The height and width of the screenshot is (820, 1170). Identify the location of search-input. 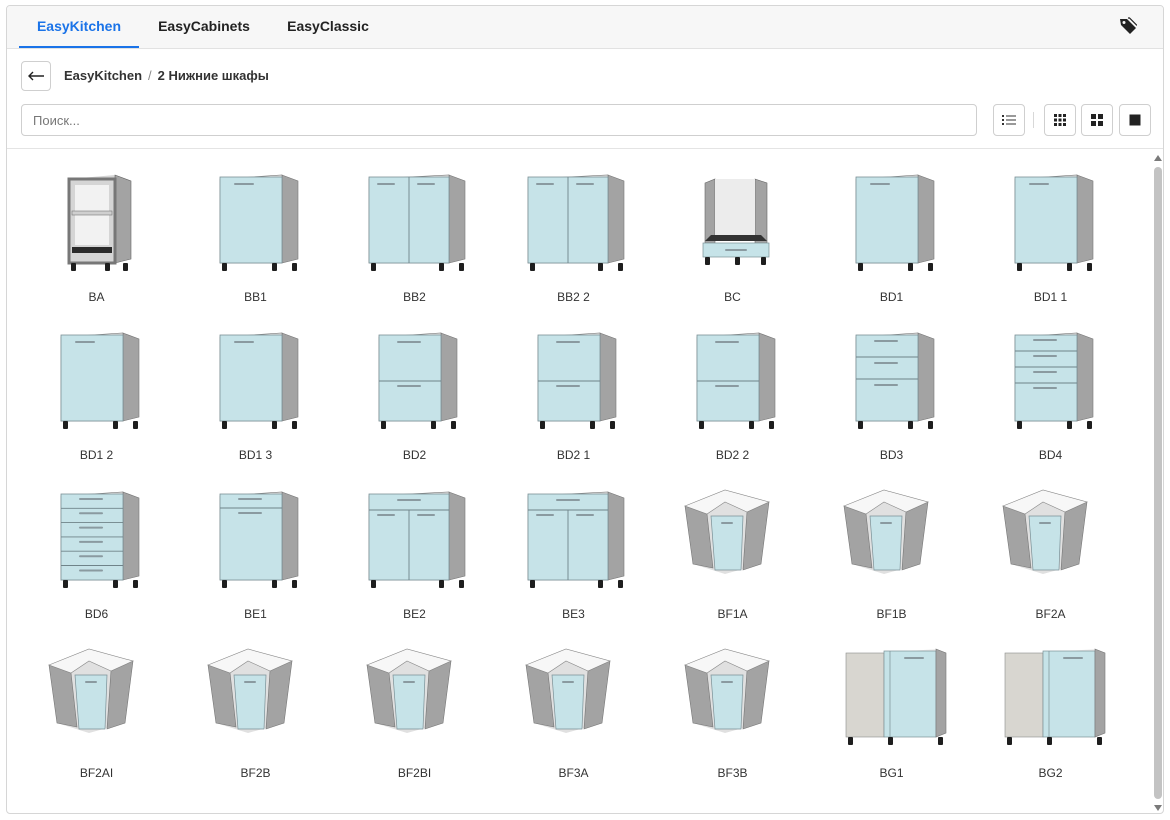
(499, 120).